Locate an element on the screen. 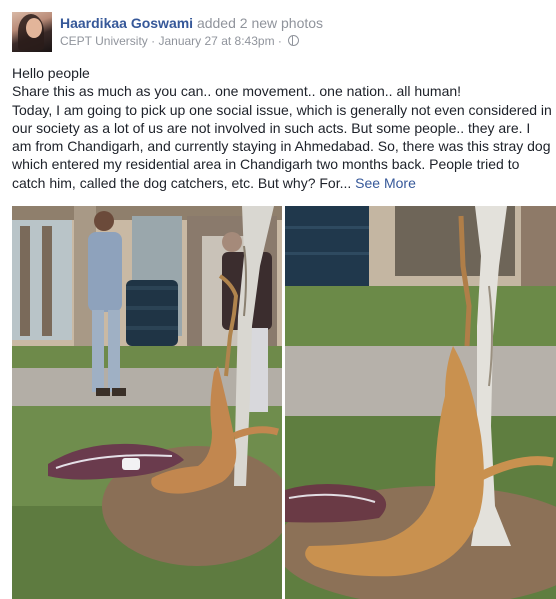 Image resolution: width=556 pixels, height=599 pixels. author-name: Haardikaa Goswami is located at coordinates (126, 23).